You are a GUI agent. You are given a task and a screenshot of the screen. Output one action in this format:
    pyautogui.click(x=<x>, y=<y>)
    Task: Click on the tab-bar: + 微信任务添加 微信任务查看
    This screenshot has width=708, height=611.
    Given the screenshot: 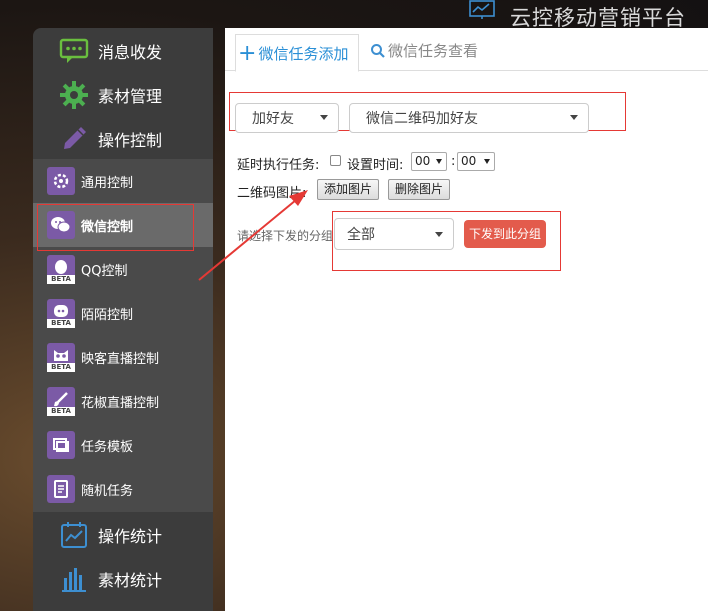 What is the action you would take?
    pyautogui.click(x=466, y=50)
    